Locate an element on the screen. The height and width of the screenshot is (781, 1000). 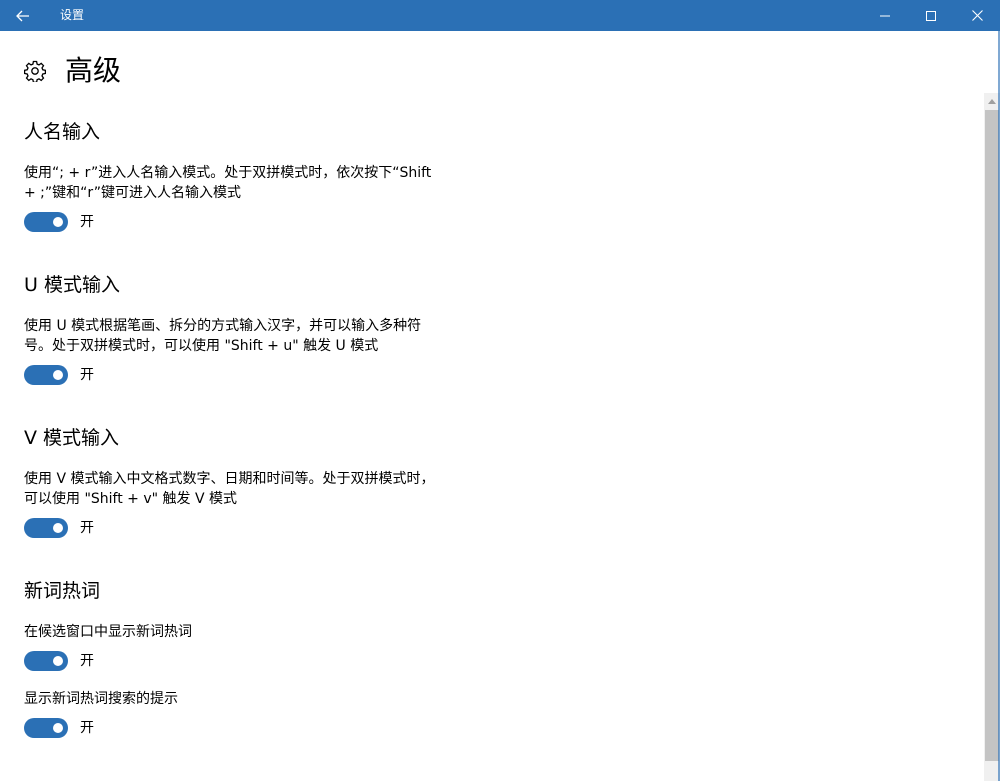
gear-icon is located at coordinates (35, 71).